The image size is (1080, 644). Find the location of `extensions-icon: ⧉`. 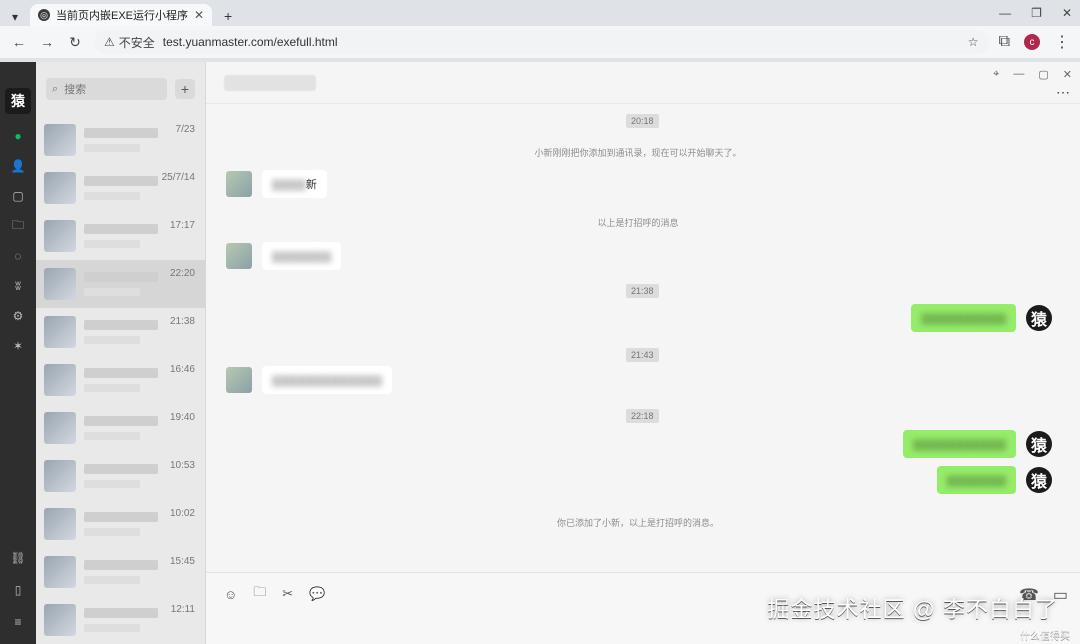

extensions-icon: ⧉ is located at coordinates (1004, 42).